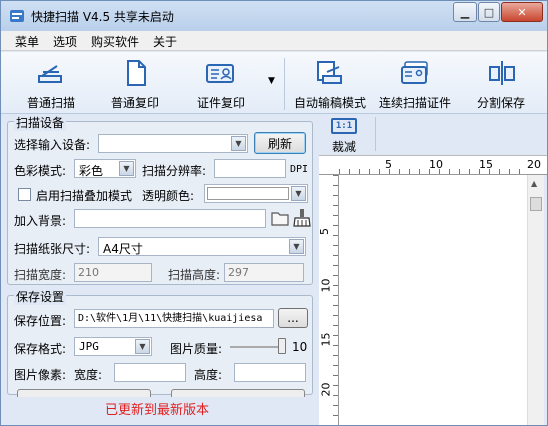 The image size is (548, 426). Describe the element at coordinates (174, 171) in the screenshot. I see `resolution-label: 扫描分辨率:` at that location.